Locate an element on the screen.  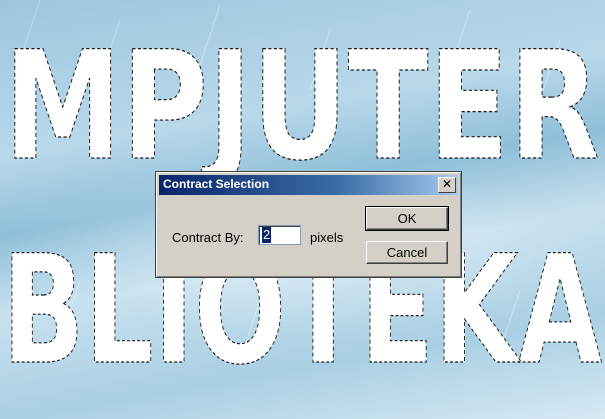
units-label: pixels is located at coordinates (327, 237).